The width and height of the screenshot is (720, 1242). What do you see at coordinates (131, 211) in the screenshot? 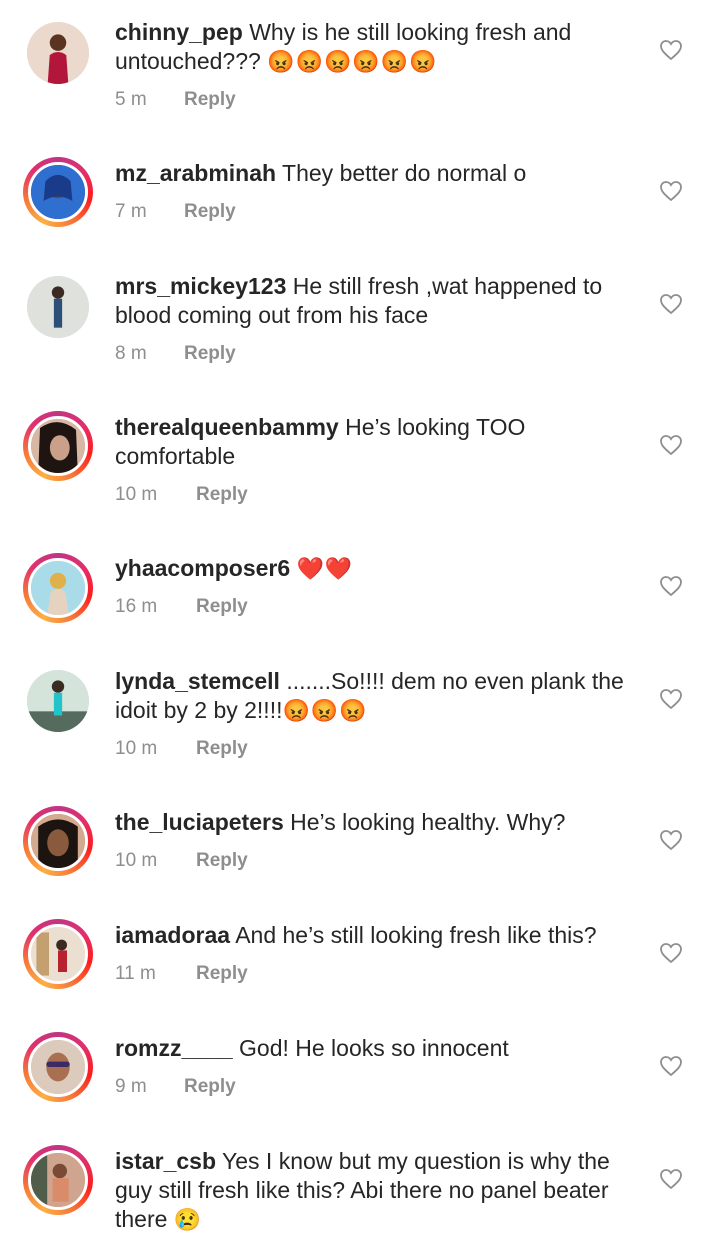
I see `comment-time: 7 m` at bounding box center [131, 211].